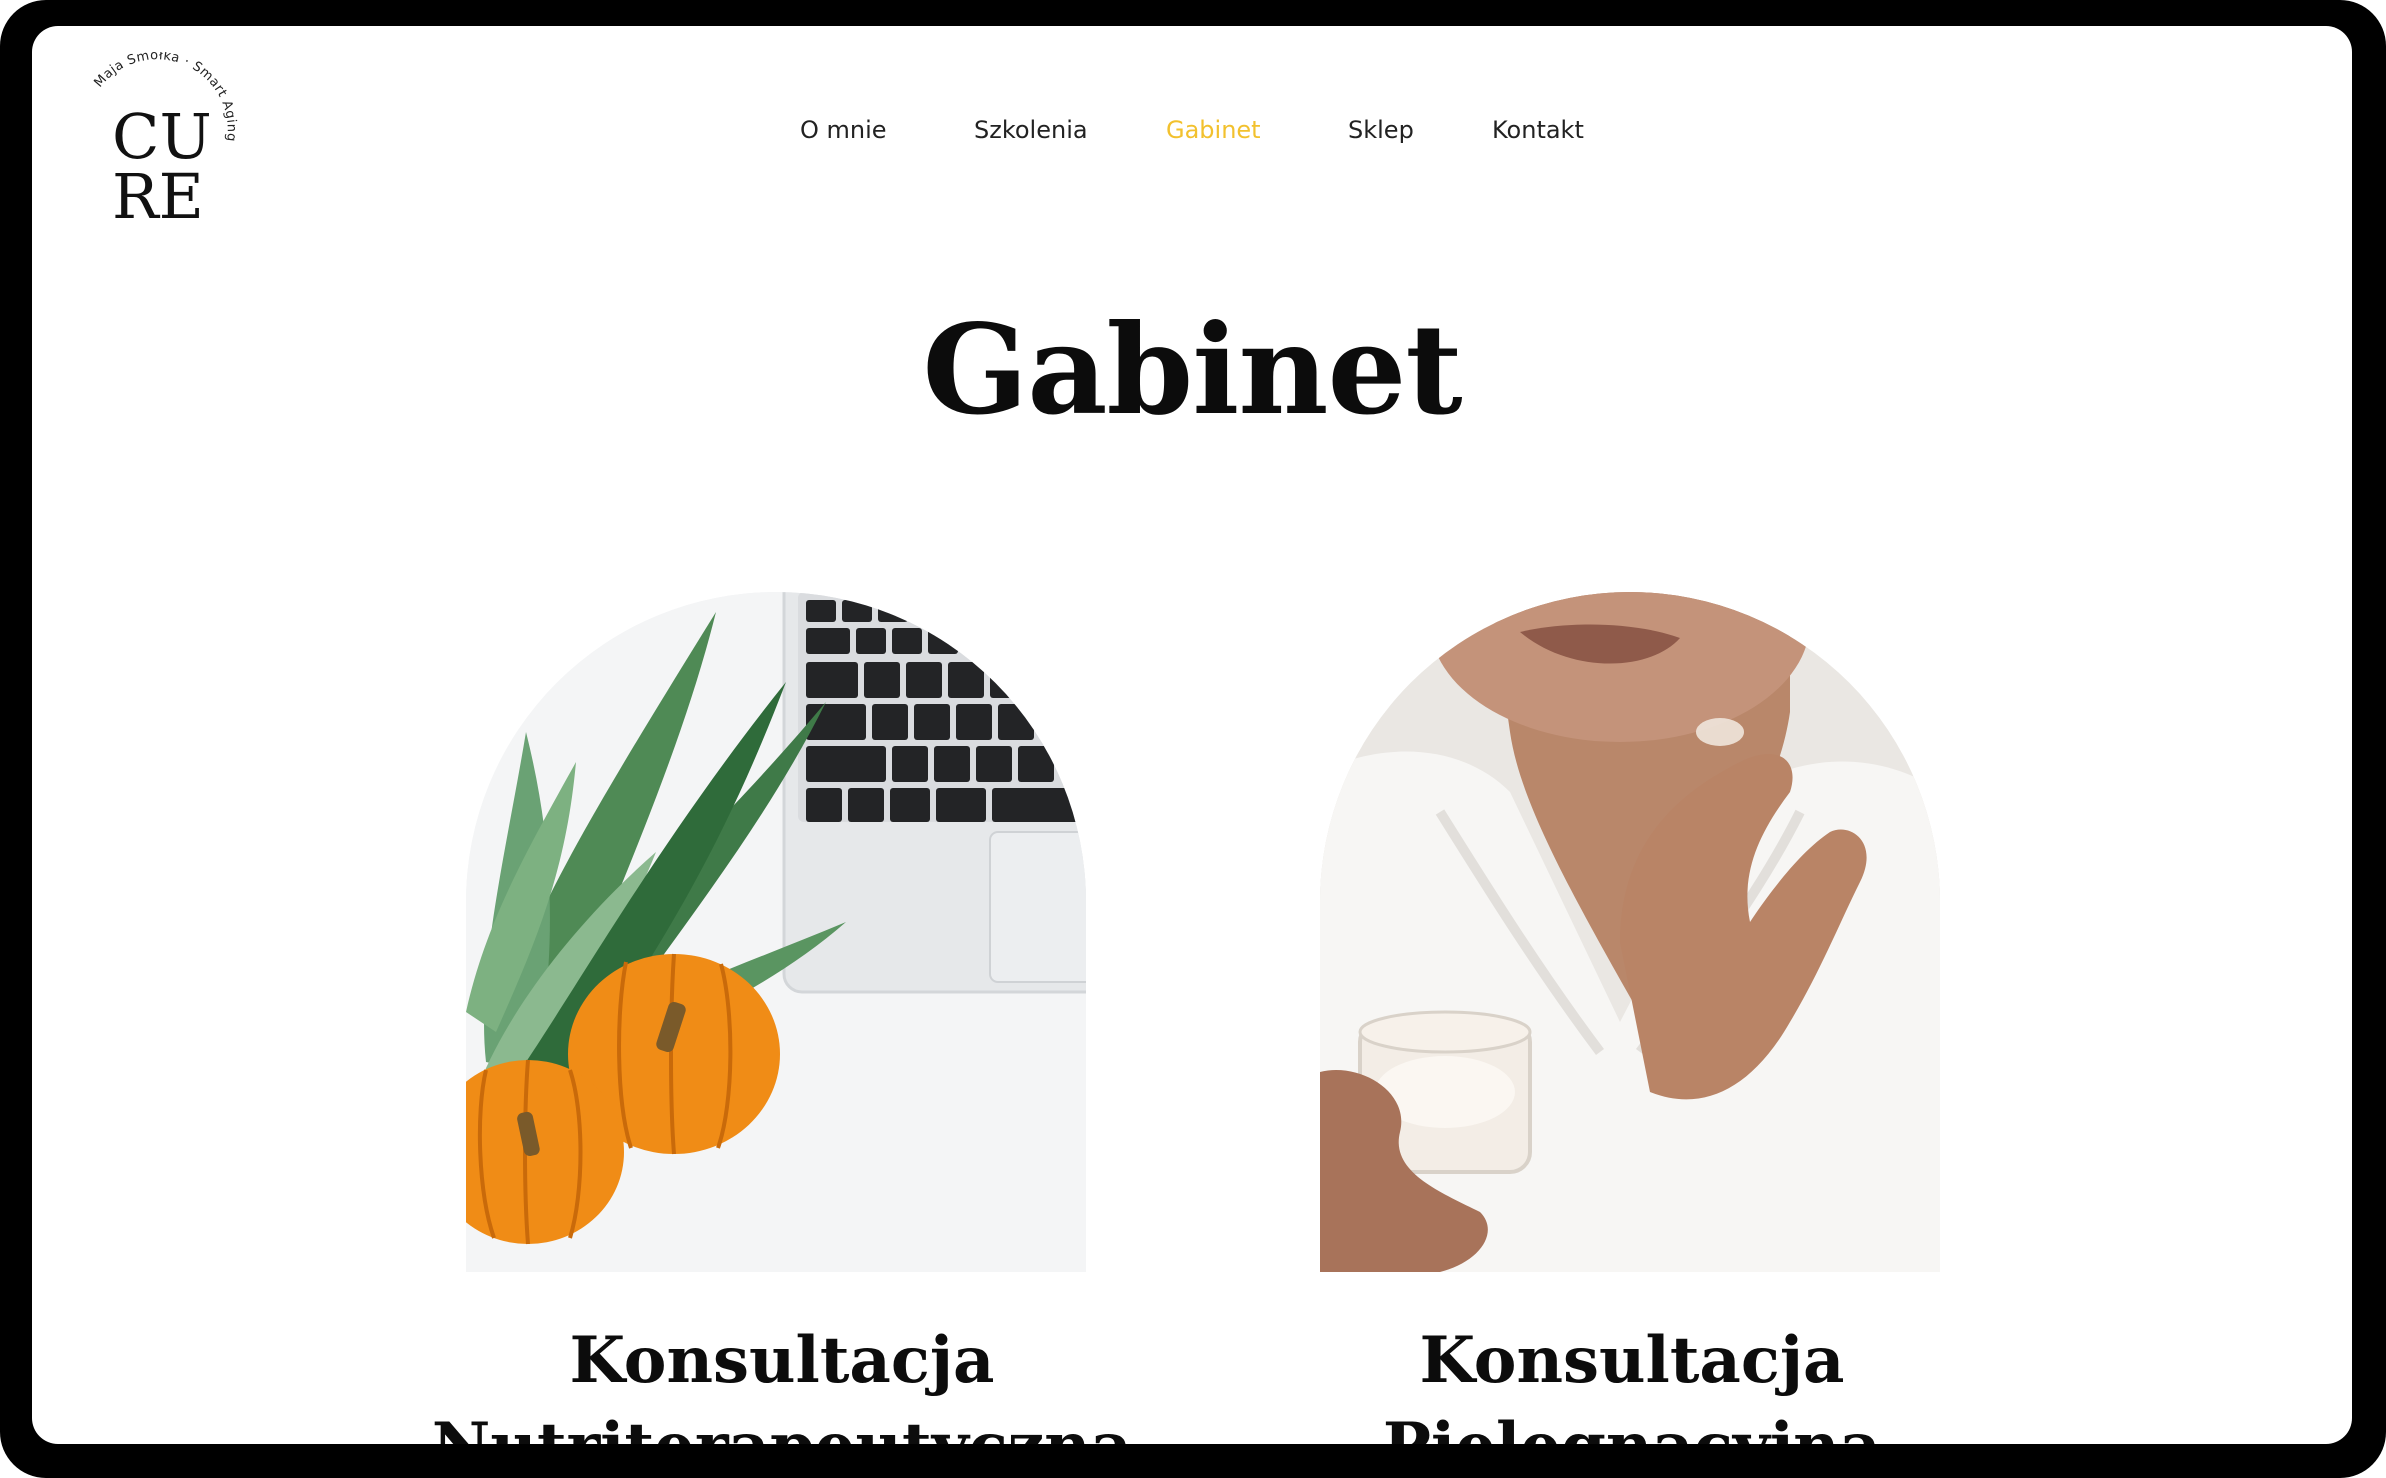  I want to click on card-image-skincare, so click(1630, 932).